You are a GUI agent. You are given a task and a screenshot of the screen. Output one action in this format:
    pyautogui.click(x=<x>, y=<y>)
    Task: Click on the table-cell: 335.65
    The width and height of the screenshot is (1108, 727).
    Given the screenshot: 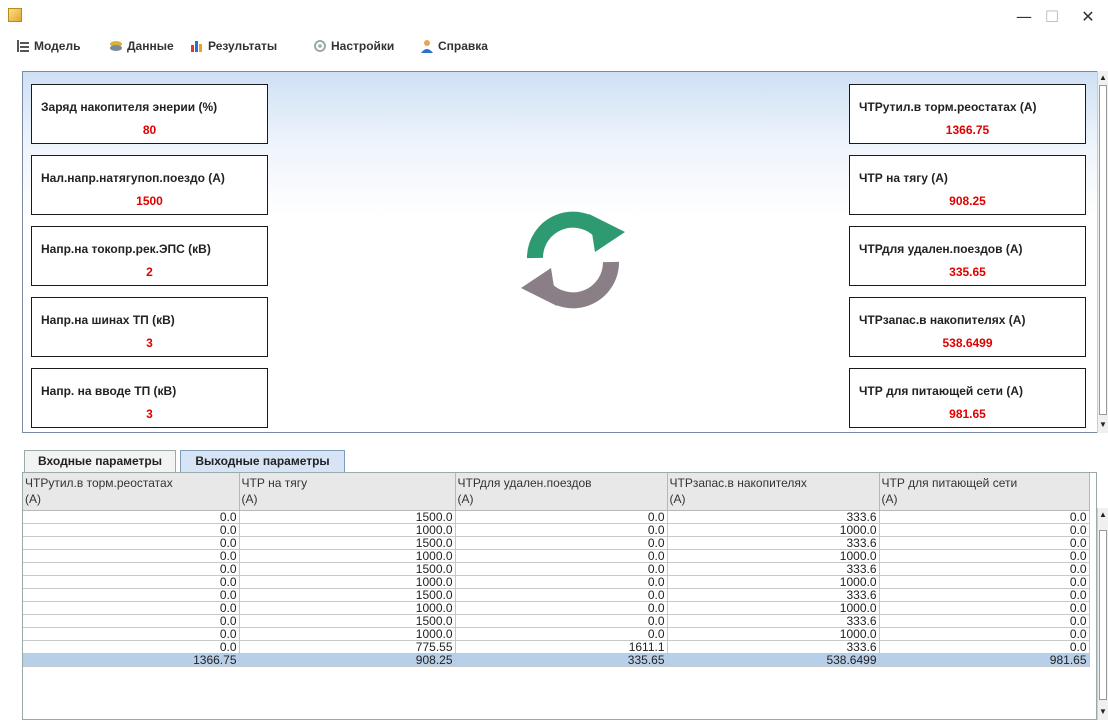 What is the action you would take?
    pyautogui.click(x=561, y=660)
    